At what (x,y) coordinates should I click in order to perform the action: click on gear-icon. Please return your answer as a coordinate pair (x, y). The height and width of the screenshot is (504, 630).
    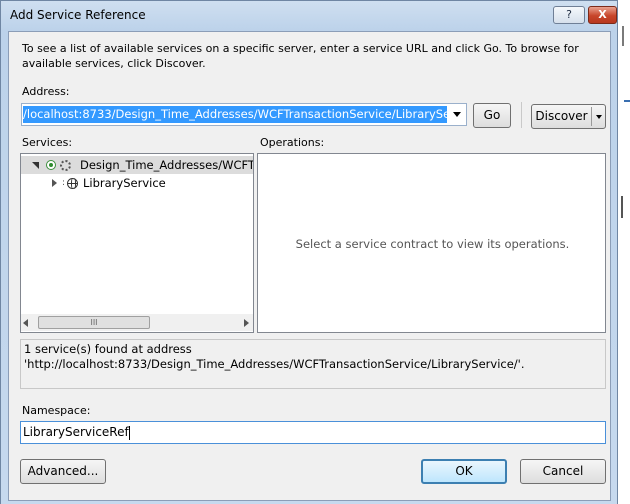
    Looking at the image, I should click on (65, 165).